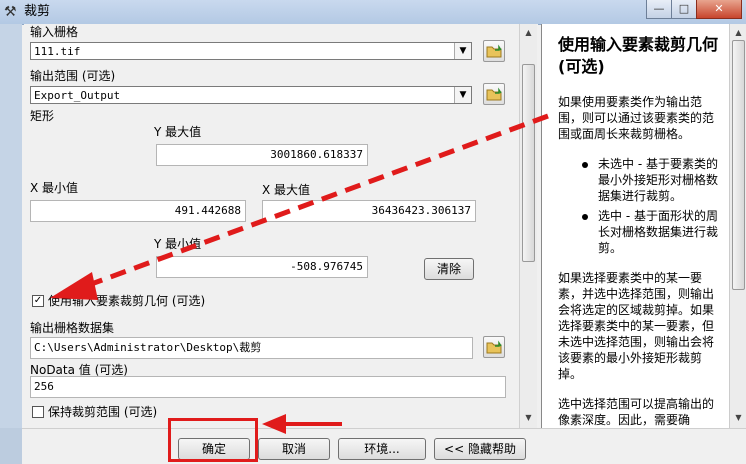 The height and width of the screenshot is (464, 746). What do you see at coordinates (213, 440) in the screenshot?
I see `ok-highlight-box` at bounding box center [213, 440].